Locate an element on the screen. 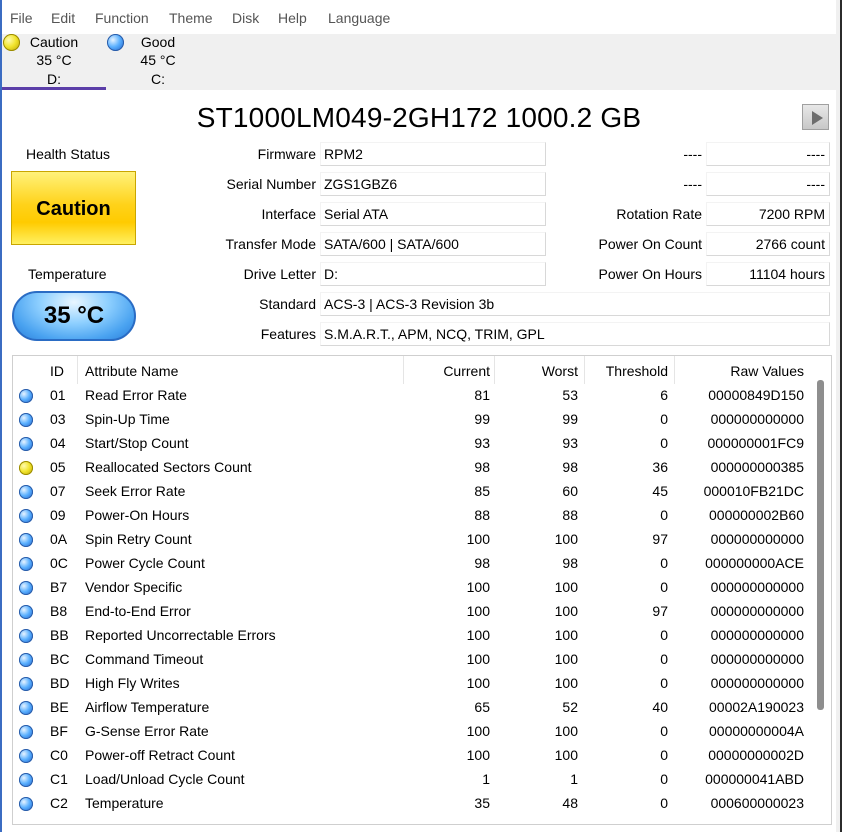 The height and width of the screenshot is (832, 842). attribute-name: G-Sense Error Rate is located at coordinates (147, 731).